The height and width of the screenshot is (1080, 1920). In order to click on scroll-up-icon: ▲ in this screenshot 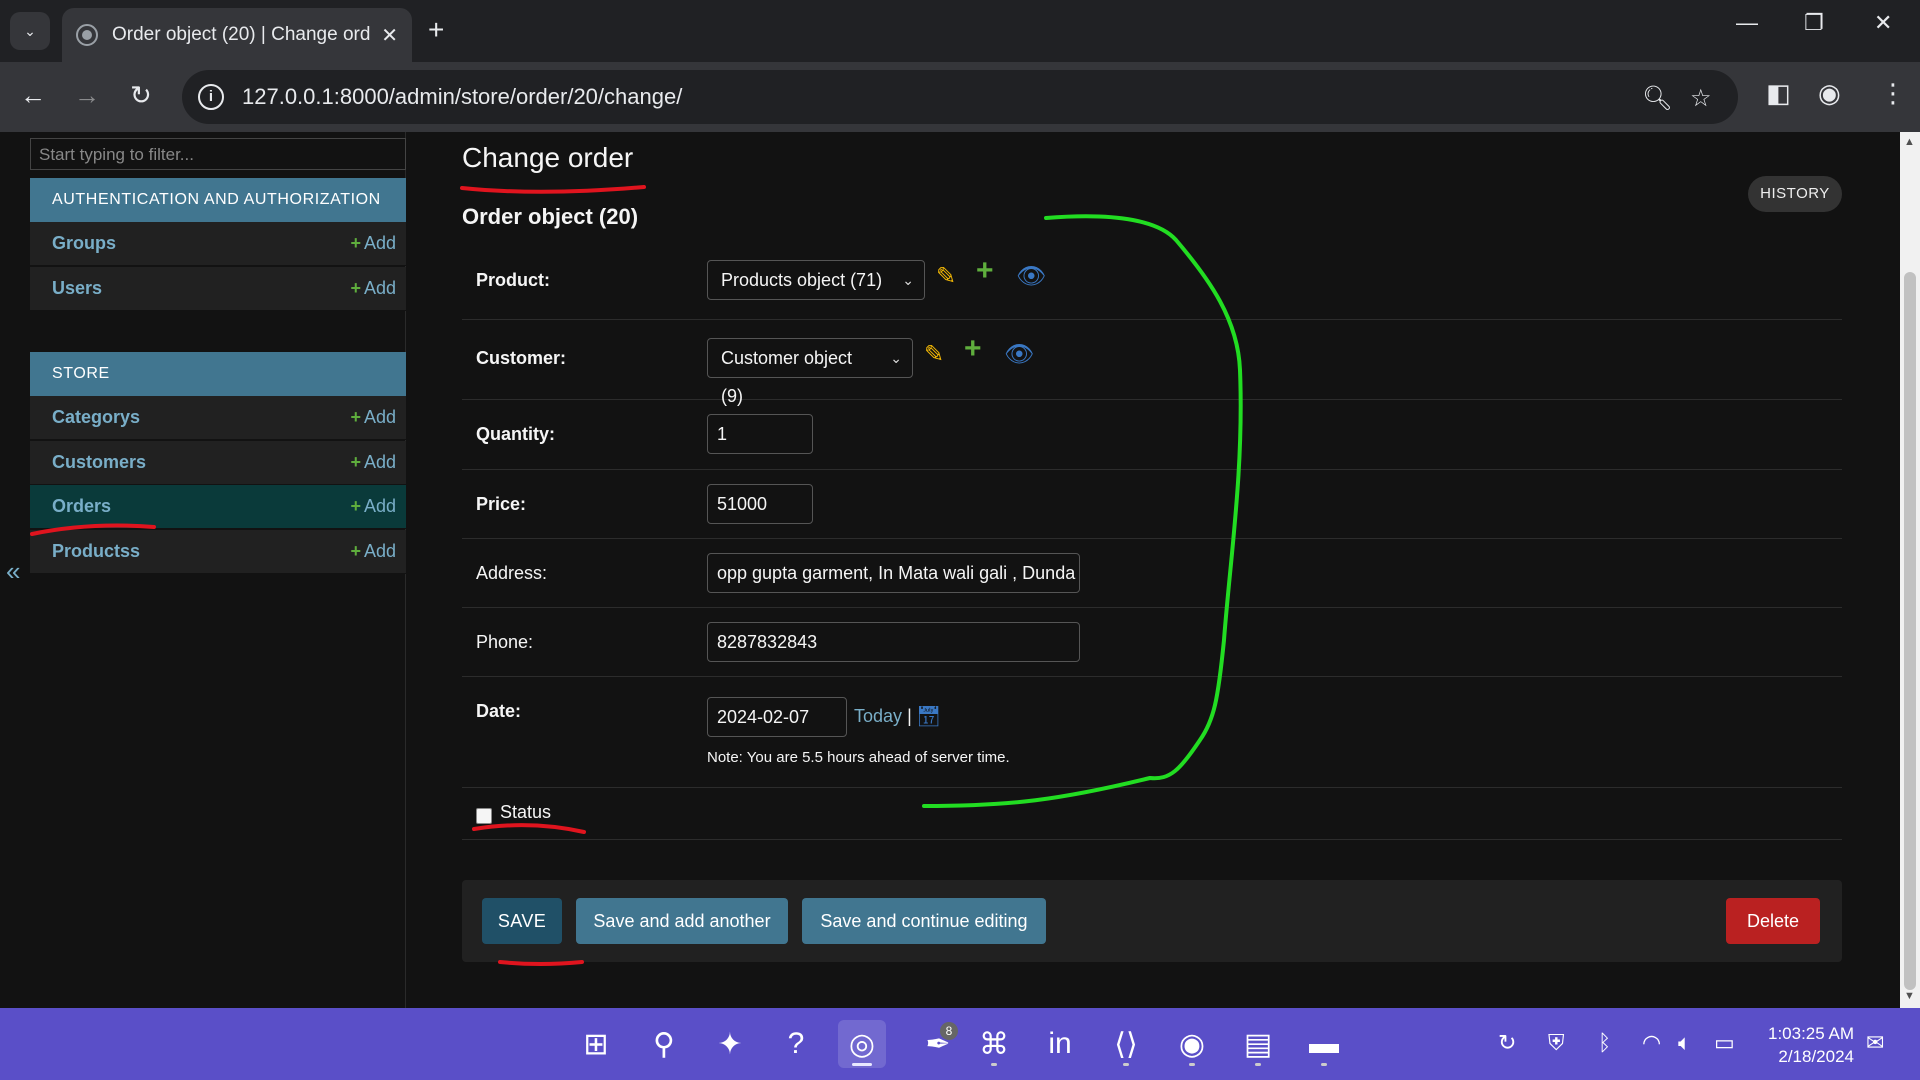, I will do `click(1909, 142)`.